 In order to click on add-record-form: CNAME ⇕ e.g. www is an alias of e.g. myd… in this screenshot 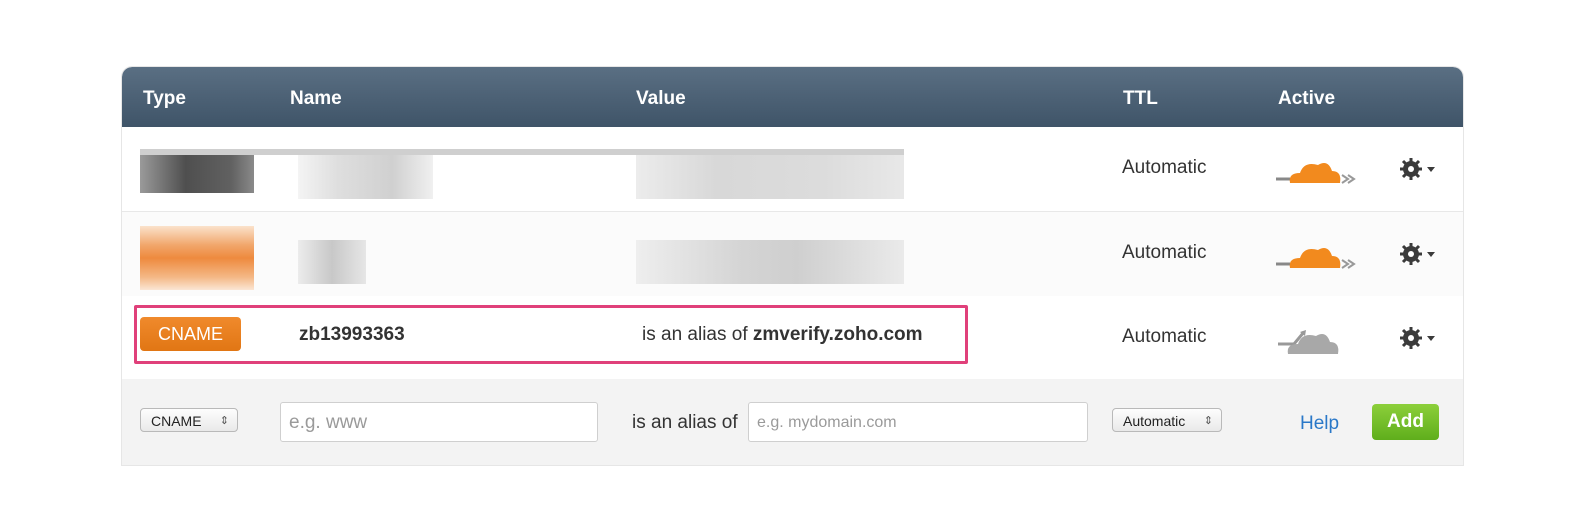, I will do `click(792, 422)`.